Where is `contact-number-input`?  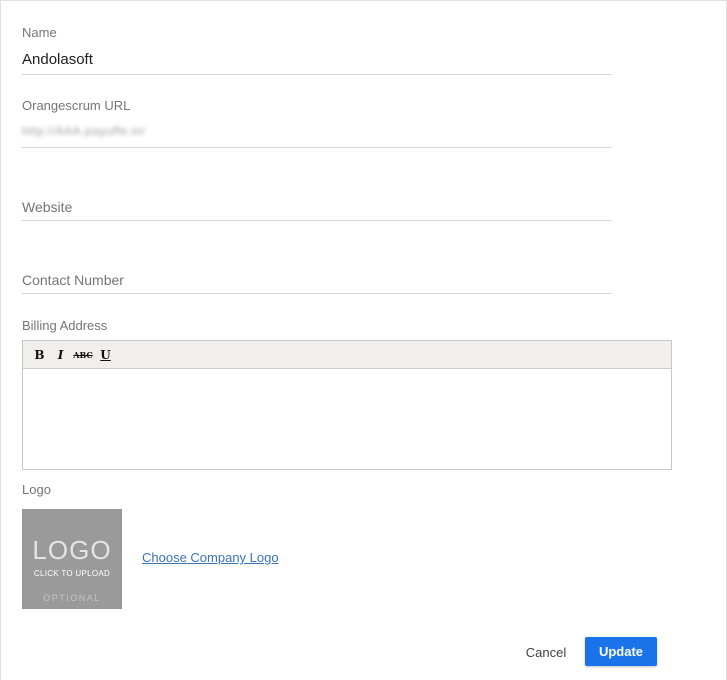 contact-number-input is located at coordinates (317, 280).